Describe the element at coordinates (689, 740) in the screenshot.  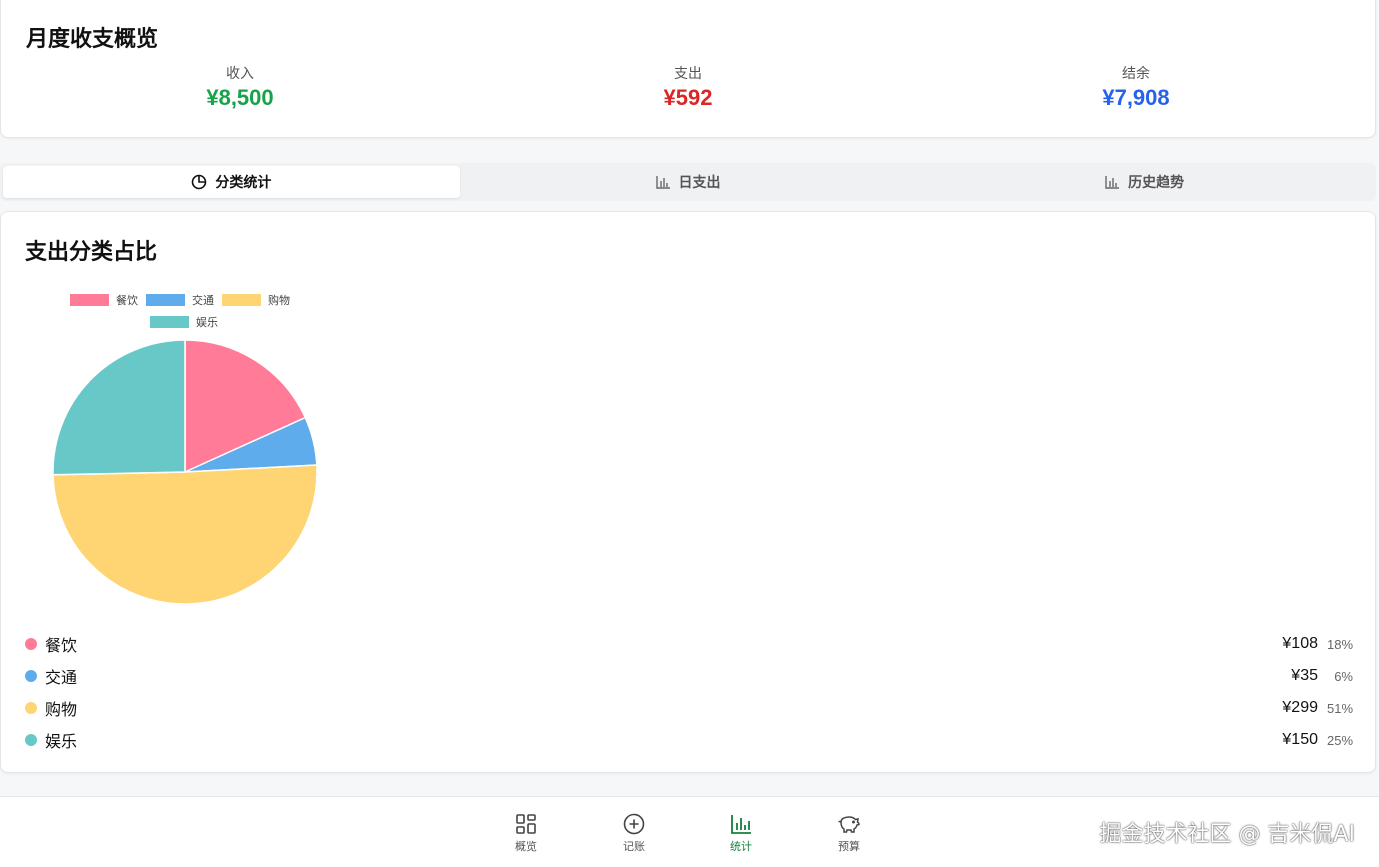
I see `list-item: 娱乐 ¥150 25%` at that location.